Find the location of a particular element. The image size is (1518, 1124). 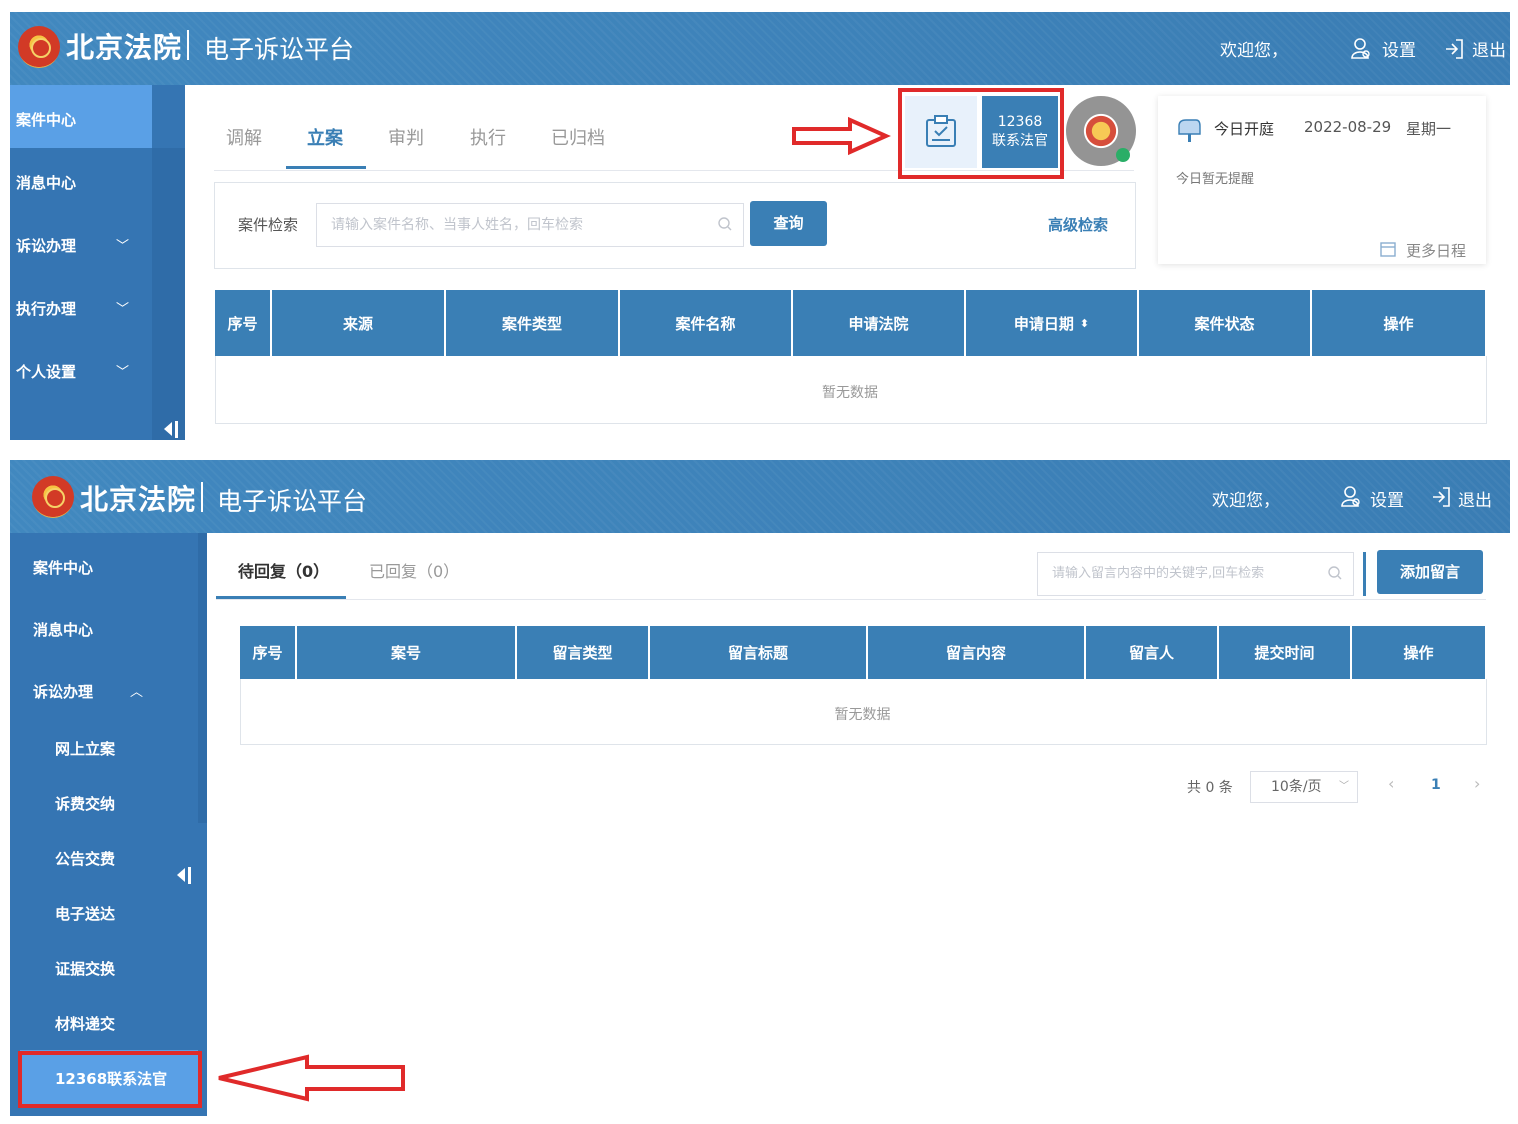

tab-mediation: 调解 is located at coordinates (244, 137).